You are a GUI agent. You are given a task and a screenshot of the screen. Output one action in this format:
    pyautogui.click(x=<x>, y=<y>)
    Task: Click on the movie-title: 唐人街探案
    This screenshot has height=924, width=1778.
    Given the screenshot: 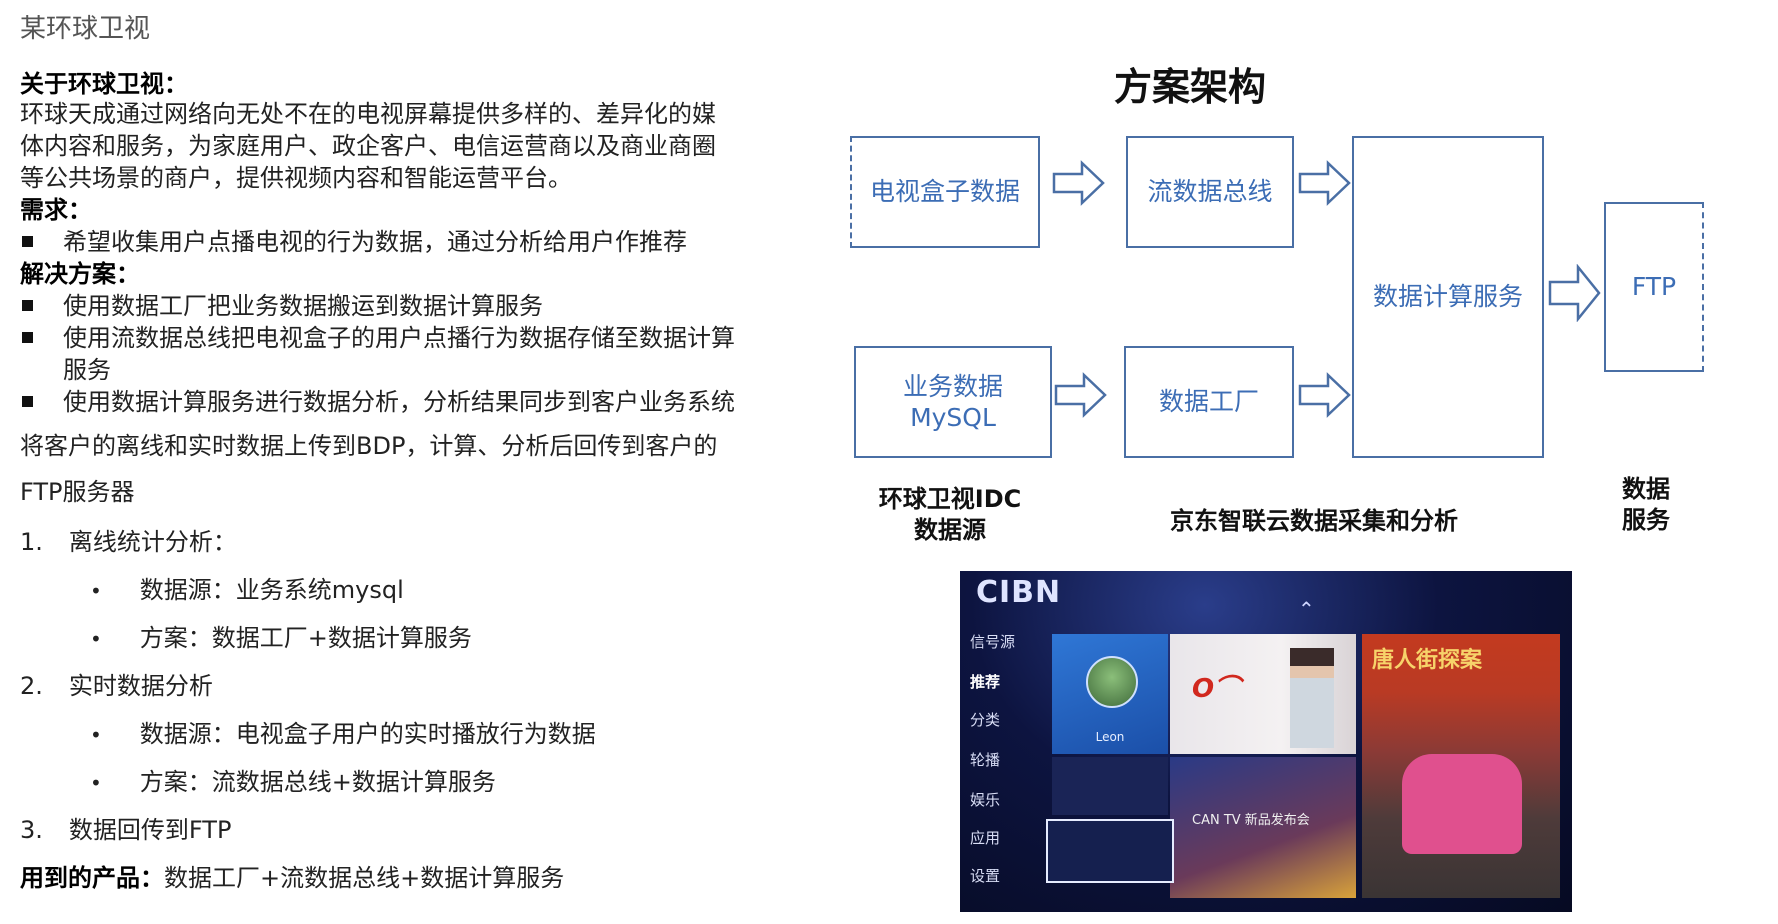 What is the action you would take?
    pyautogui.click(x=1427, y=660)
    